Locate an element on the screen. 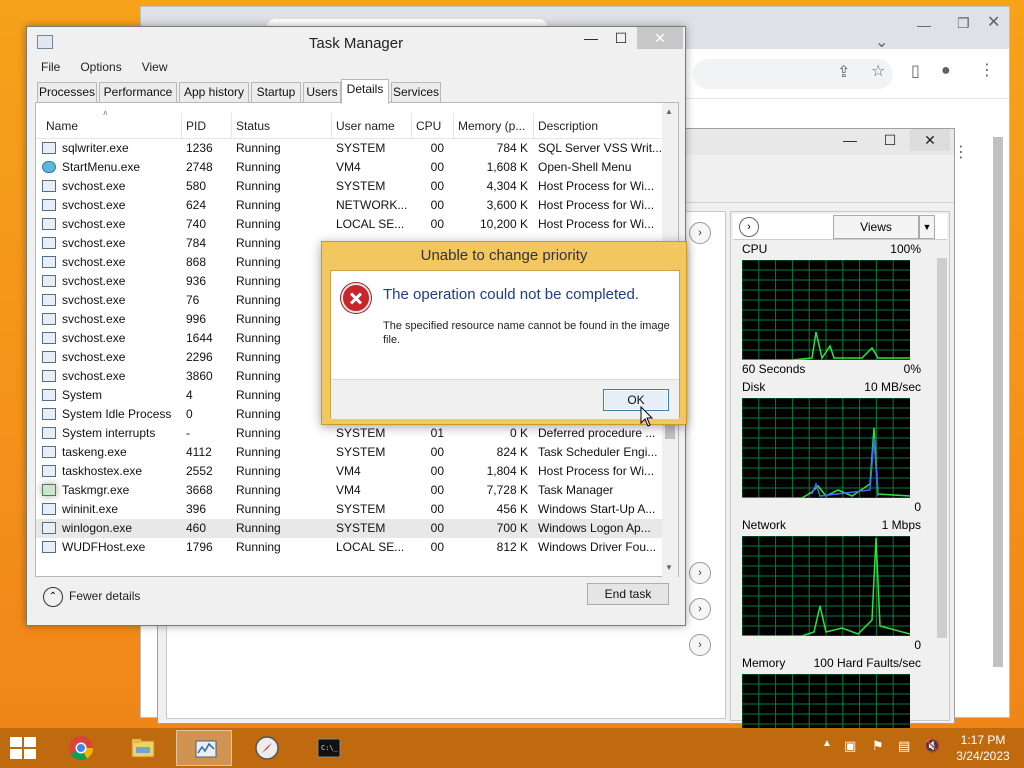 This screenshot has width=1024, height=768. maximize-icon: ❐ is located at coordinates (963, 23).